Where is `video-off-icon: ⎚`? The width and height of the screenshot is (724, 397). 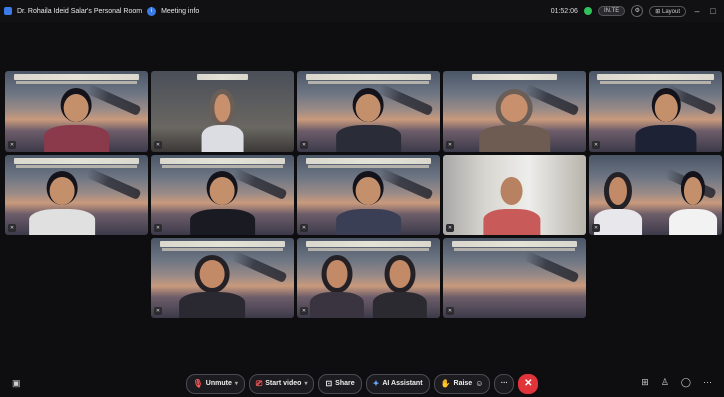 video-off-icon: ⎚ is located at coordinates (259, 383).